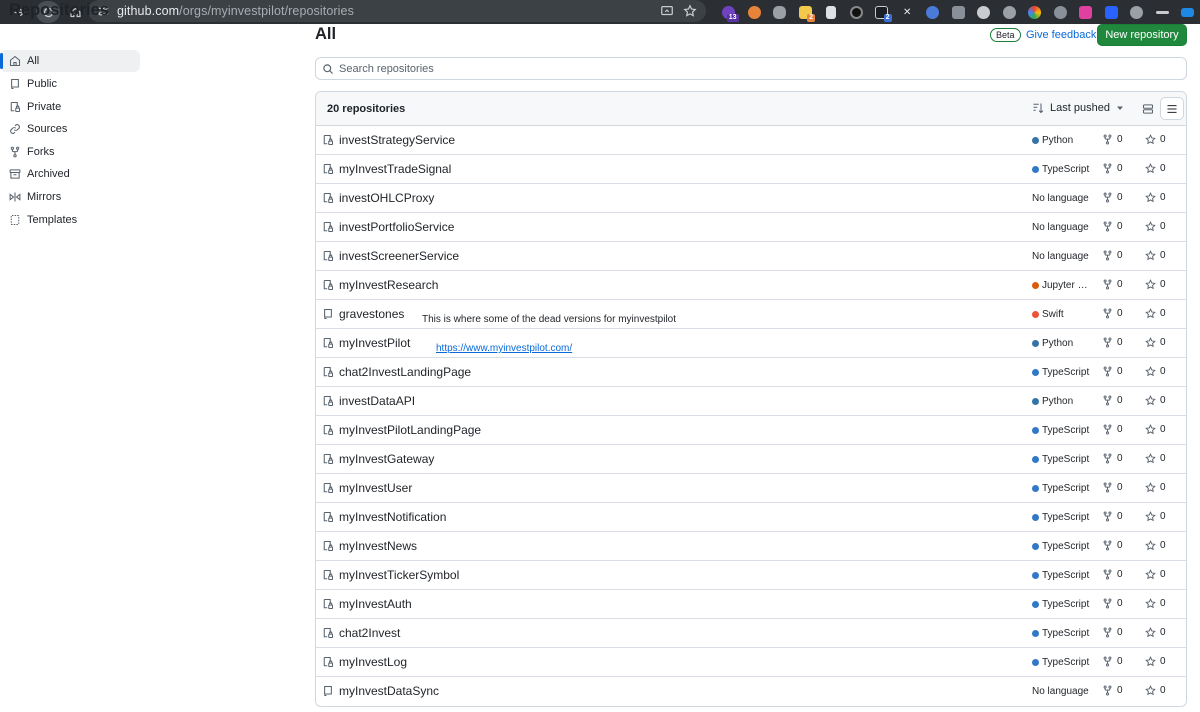 The image size is (1200, 712). What do you see at coordinates (399, 575) in the screenshot?
I see `repo-name-link: myInvestTickerSymbol` at bounding box center [399, 575].